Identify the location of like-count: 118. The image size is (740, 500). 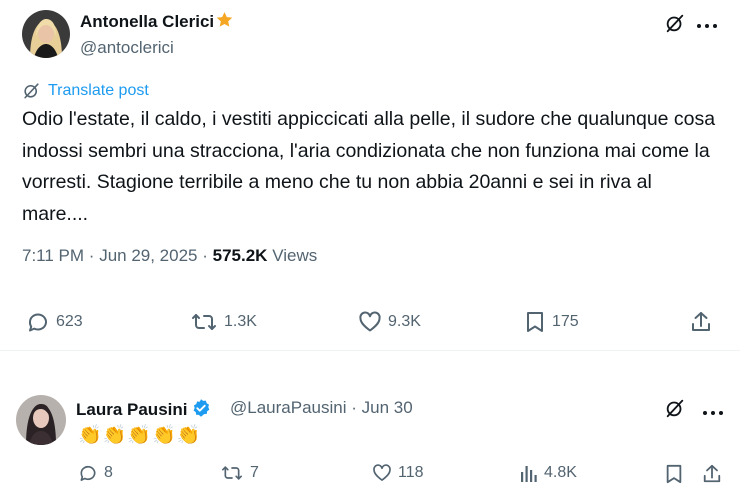
(411, 472).